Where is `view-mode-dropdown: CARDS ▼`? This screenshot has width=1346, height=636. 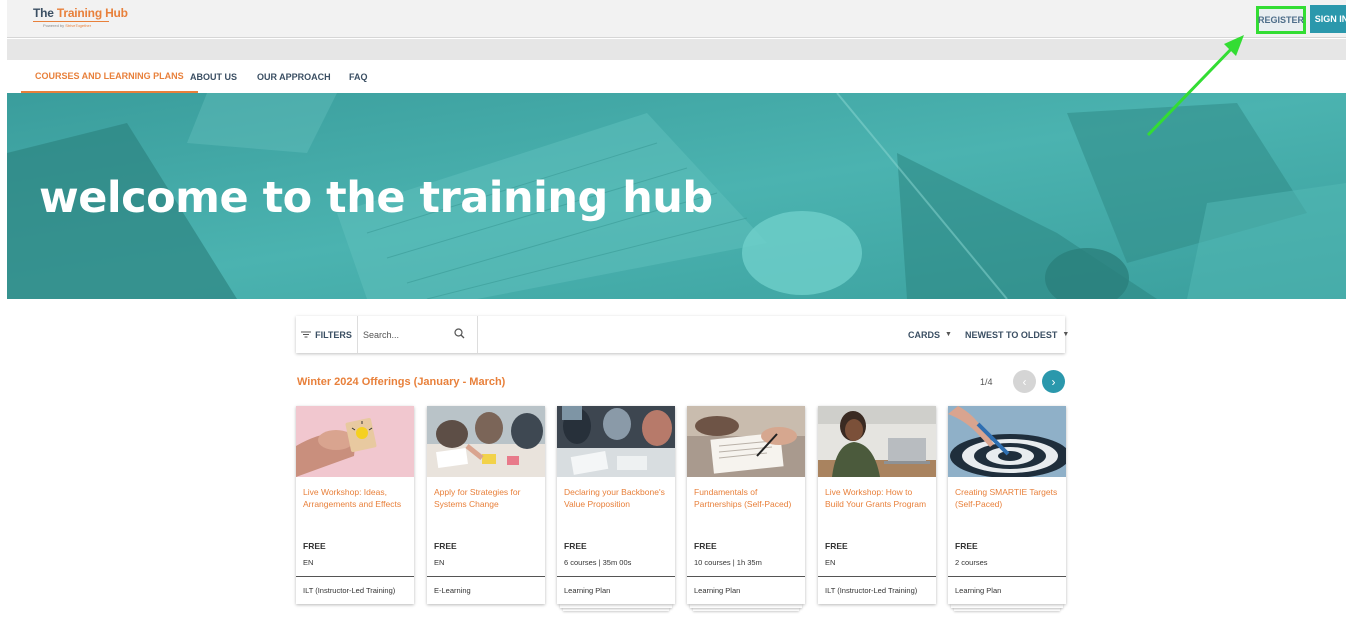 view-mode-dropdown: CARDS ▼ is located at coordinates (930, 334).